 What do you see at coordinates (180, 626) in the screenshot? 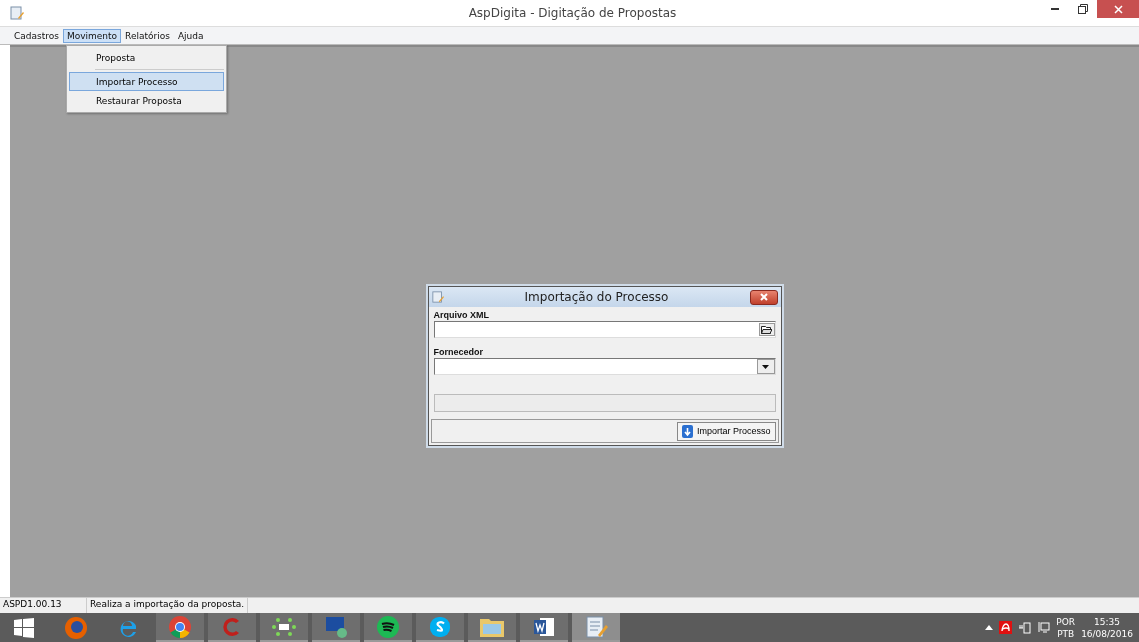
I see `chrome-icon` at bounding box center [180, 626].